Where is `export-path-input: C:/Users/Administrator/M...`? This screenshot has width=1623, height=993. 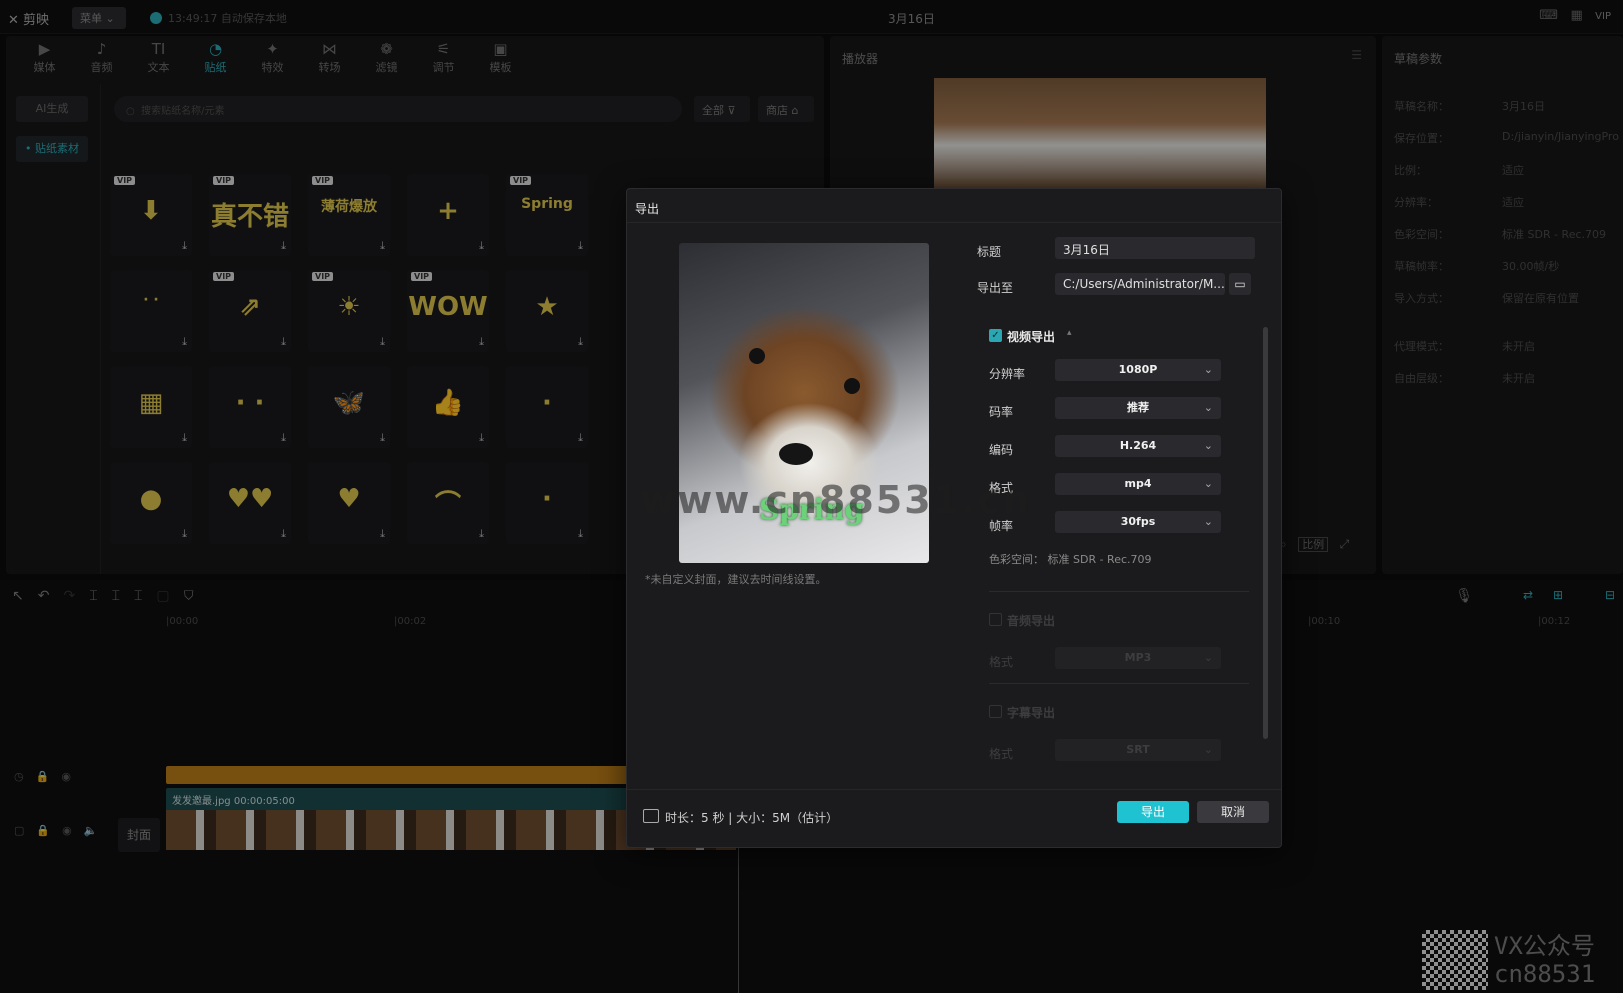 export-path-input: C:/Users/Administrator/M... is located at coordinates (1140, 284).